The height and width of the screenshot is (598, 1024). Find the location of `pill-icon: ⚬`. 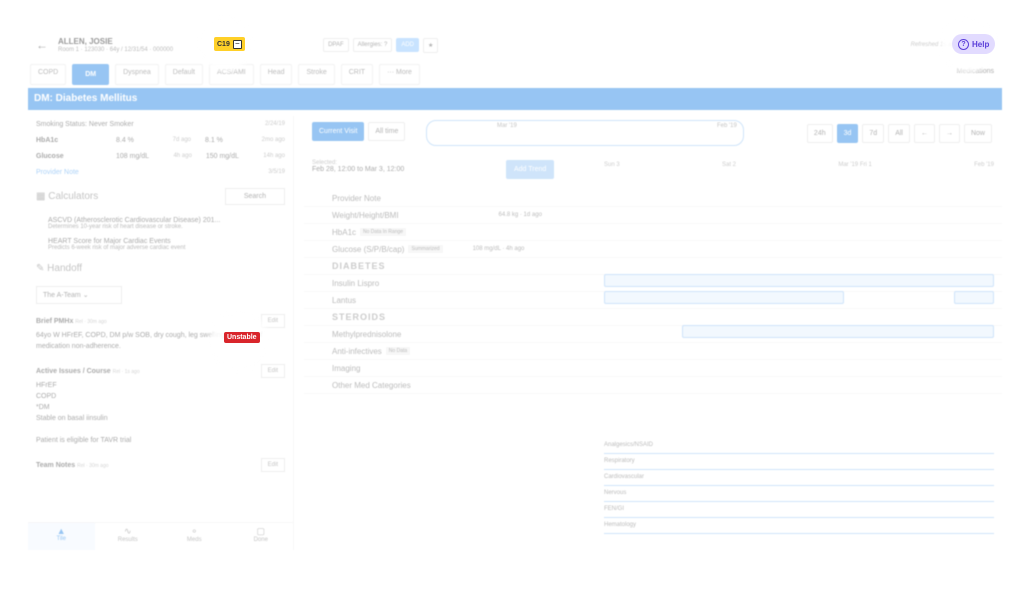

pill-icon: ⚬ is located at coordinates (194, 531).